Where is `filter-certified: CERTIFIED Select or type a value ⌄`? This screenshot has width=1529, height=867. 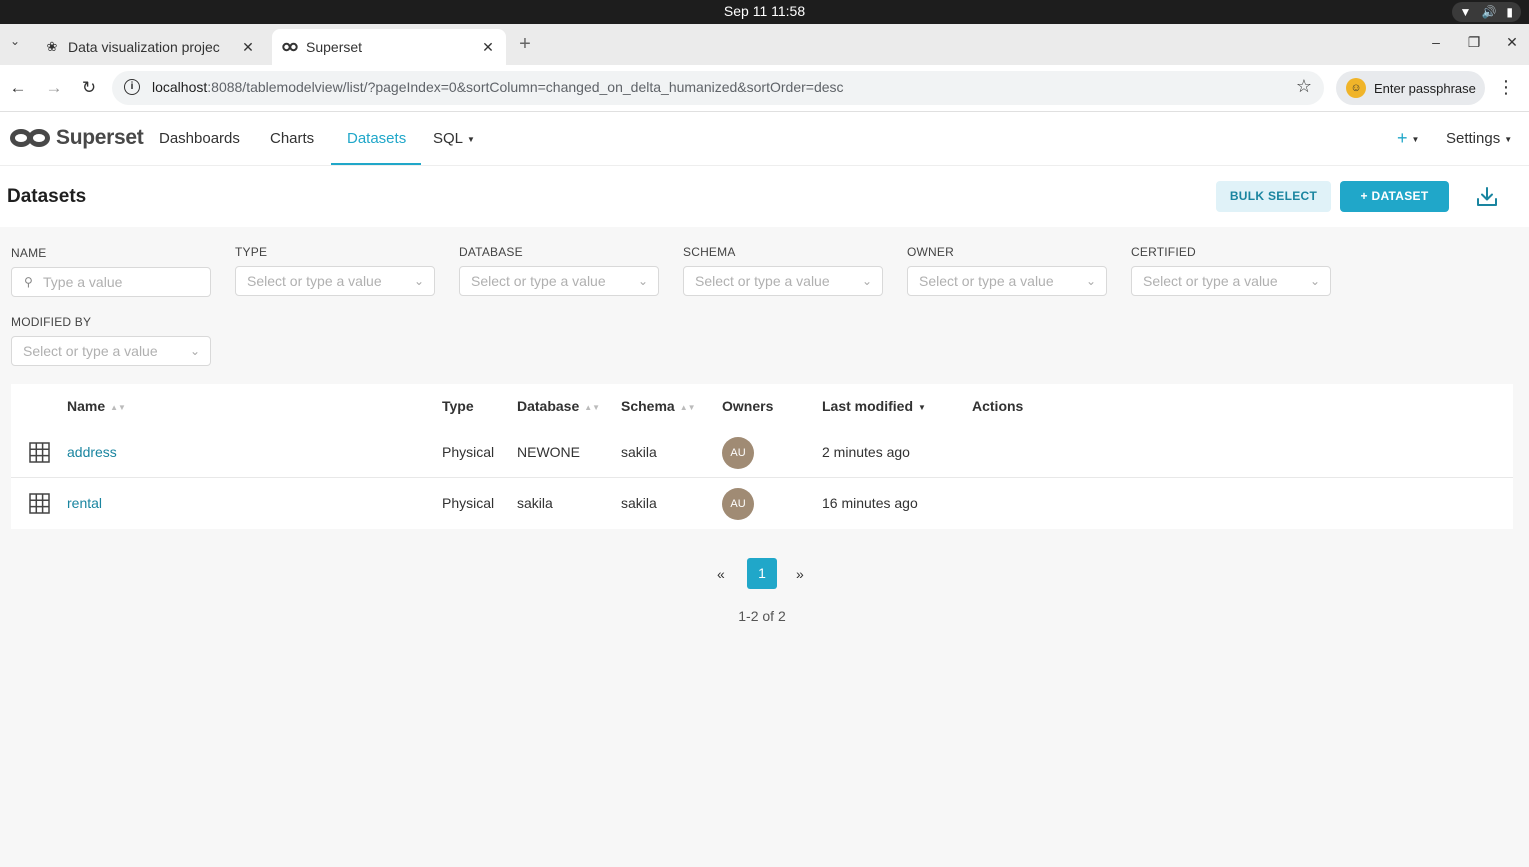
filter-certified: CERTIFIED Select or type a value ⌄ is located at coordinates (1231, 270).